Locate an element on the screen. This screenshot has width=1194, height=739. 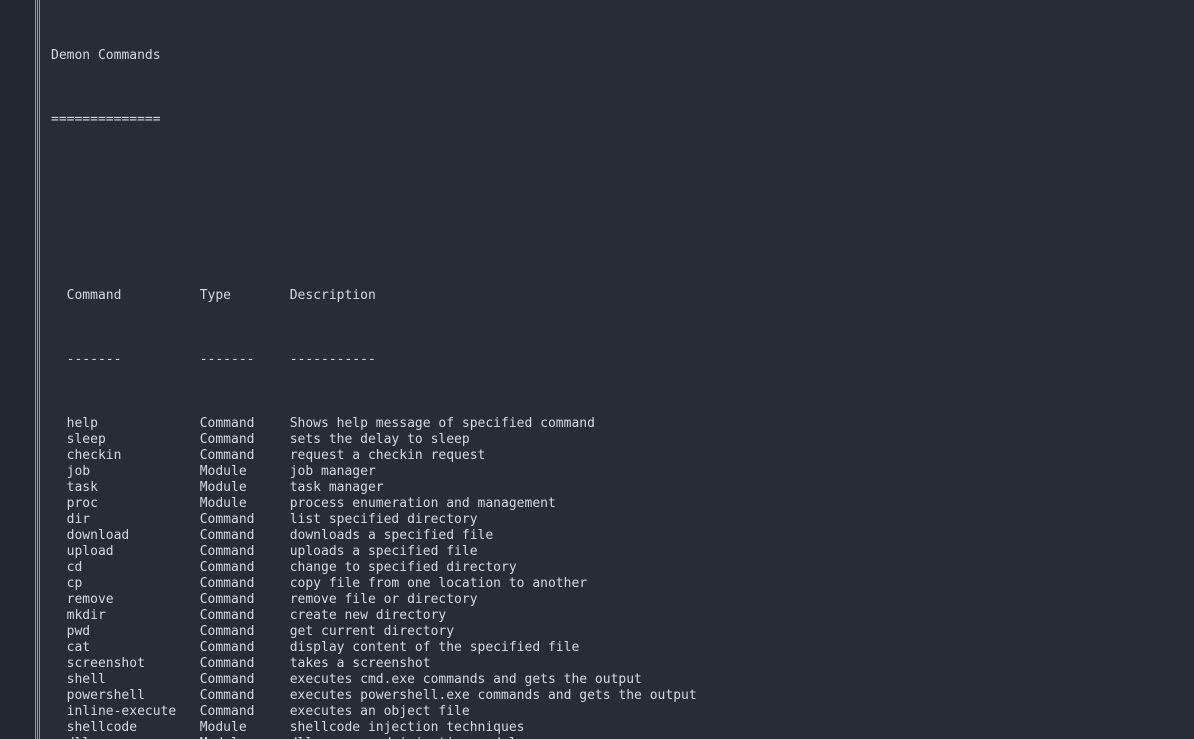
table-row: dir Command list specified directory is located at coordinates (432, 520).